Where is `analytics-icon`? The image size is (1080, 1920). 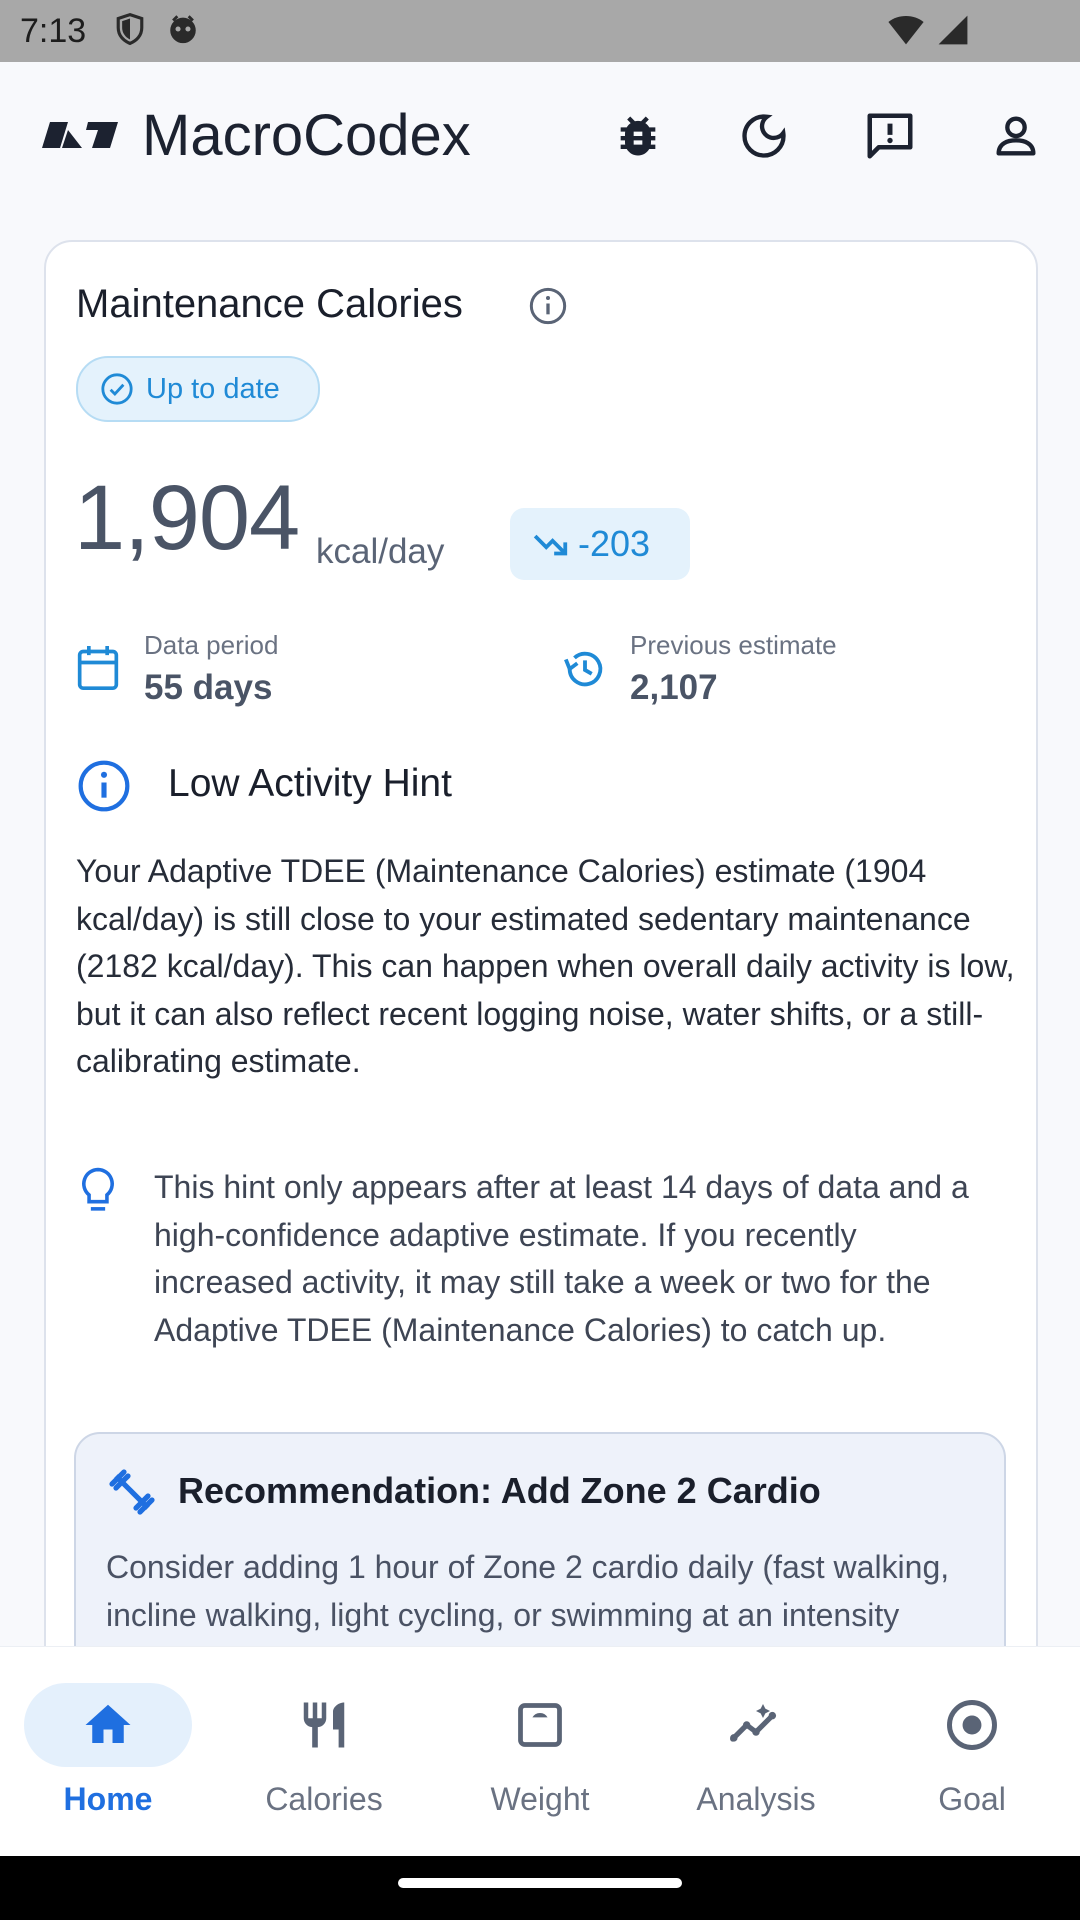
analytics-icon is located at coordinates (756, 1725).